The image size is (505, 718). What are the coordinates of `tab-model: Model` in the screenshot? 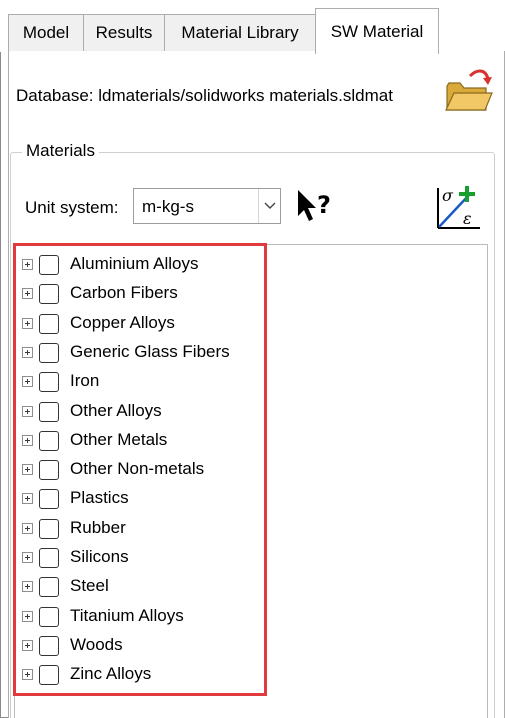 It's located at (46, 33).